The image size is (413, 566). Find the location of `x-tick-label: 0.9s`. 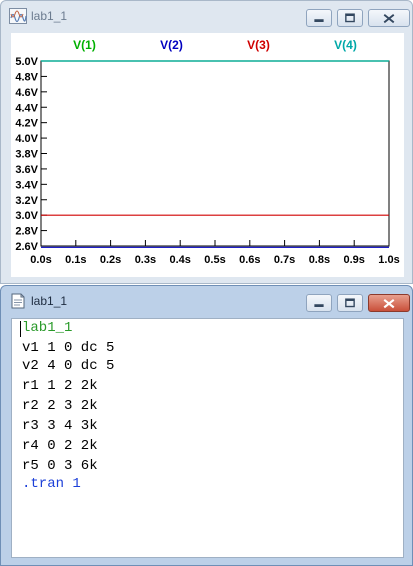

x-tick-label: 0.9s is located at coordinates (353, 260).